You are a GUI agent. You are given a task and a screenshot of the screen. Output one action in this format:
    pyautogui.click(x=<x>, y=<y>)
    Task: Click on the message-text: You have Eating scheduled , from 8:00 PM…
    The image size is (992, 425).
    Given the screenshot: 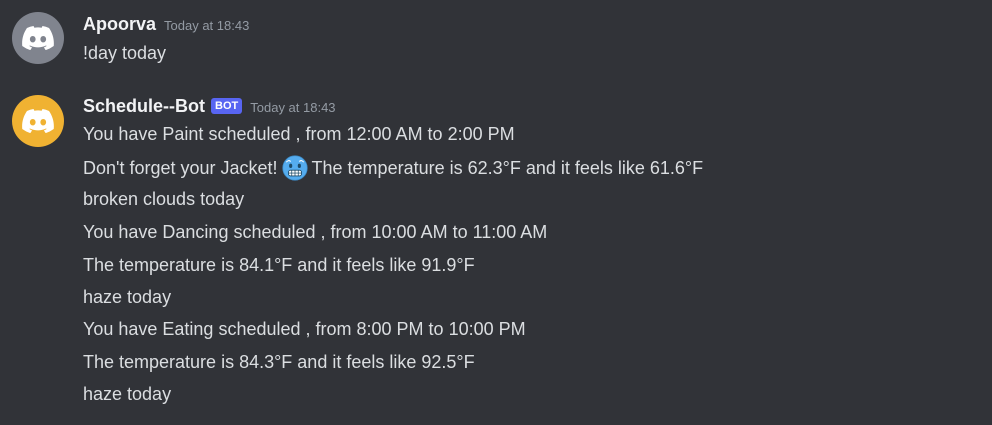 What is the action you would take?
    pyautogui.click(x=304, y=329)
    